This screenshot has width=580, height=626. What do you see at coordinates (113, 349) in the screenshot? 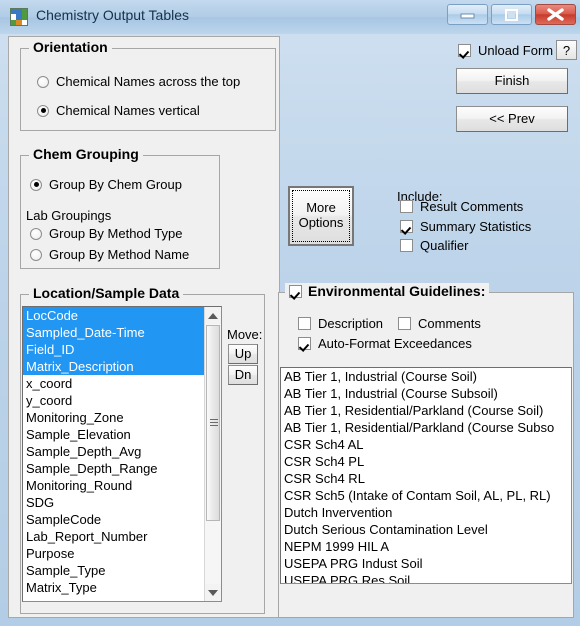
I see `list-item: Field_ID` at bounding box center [113, 349].